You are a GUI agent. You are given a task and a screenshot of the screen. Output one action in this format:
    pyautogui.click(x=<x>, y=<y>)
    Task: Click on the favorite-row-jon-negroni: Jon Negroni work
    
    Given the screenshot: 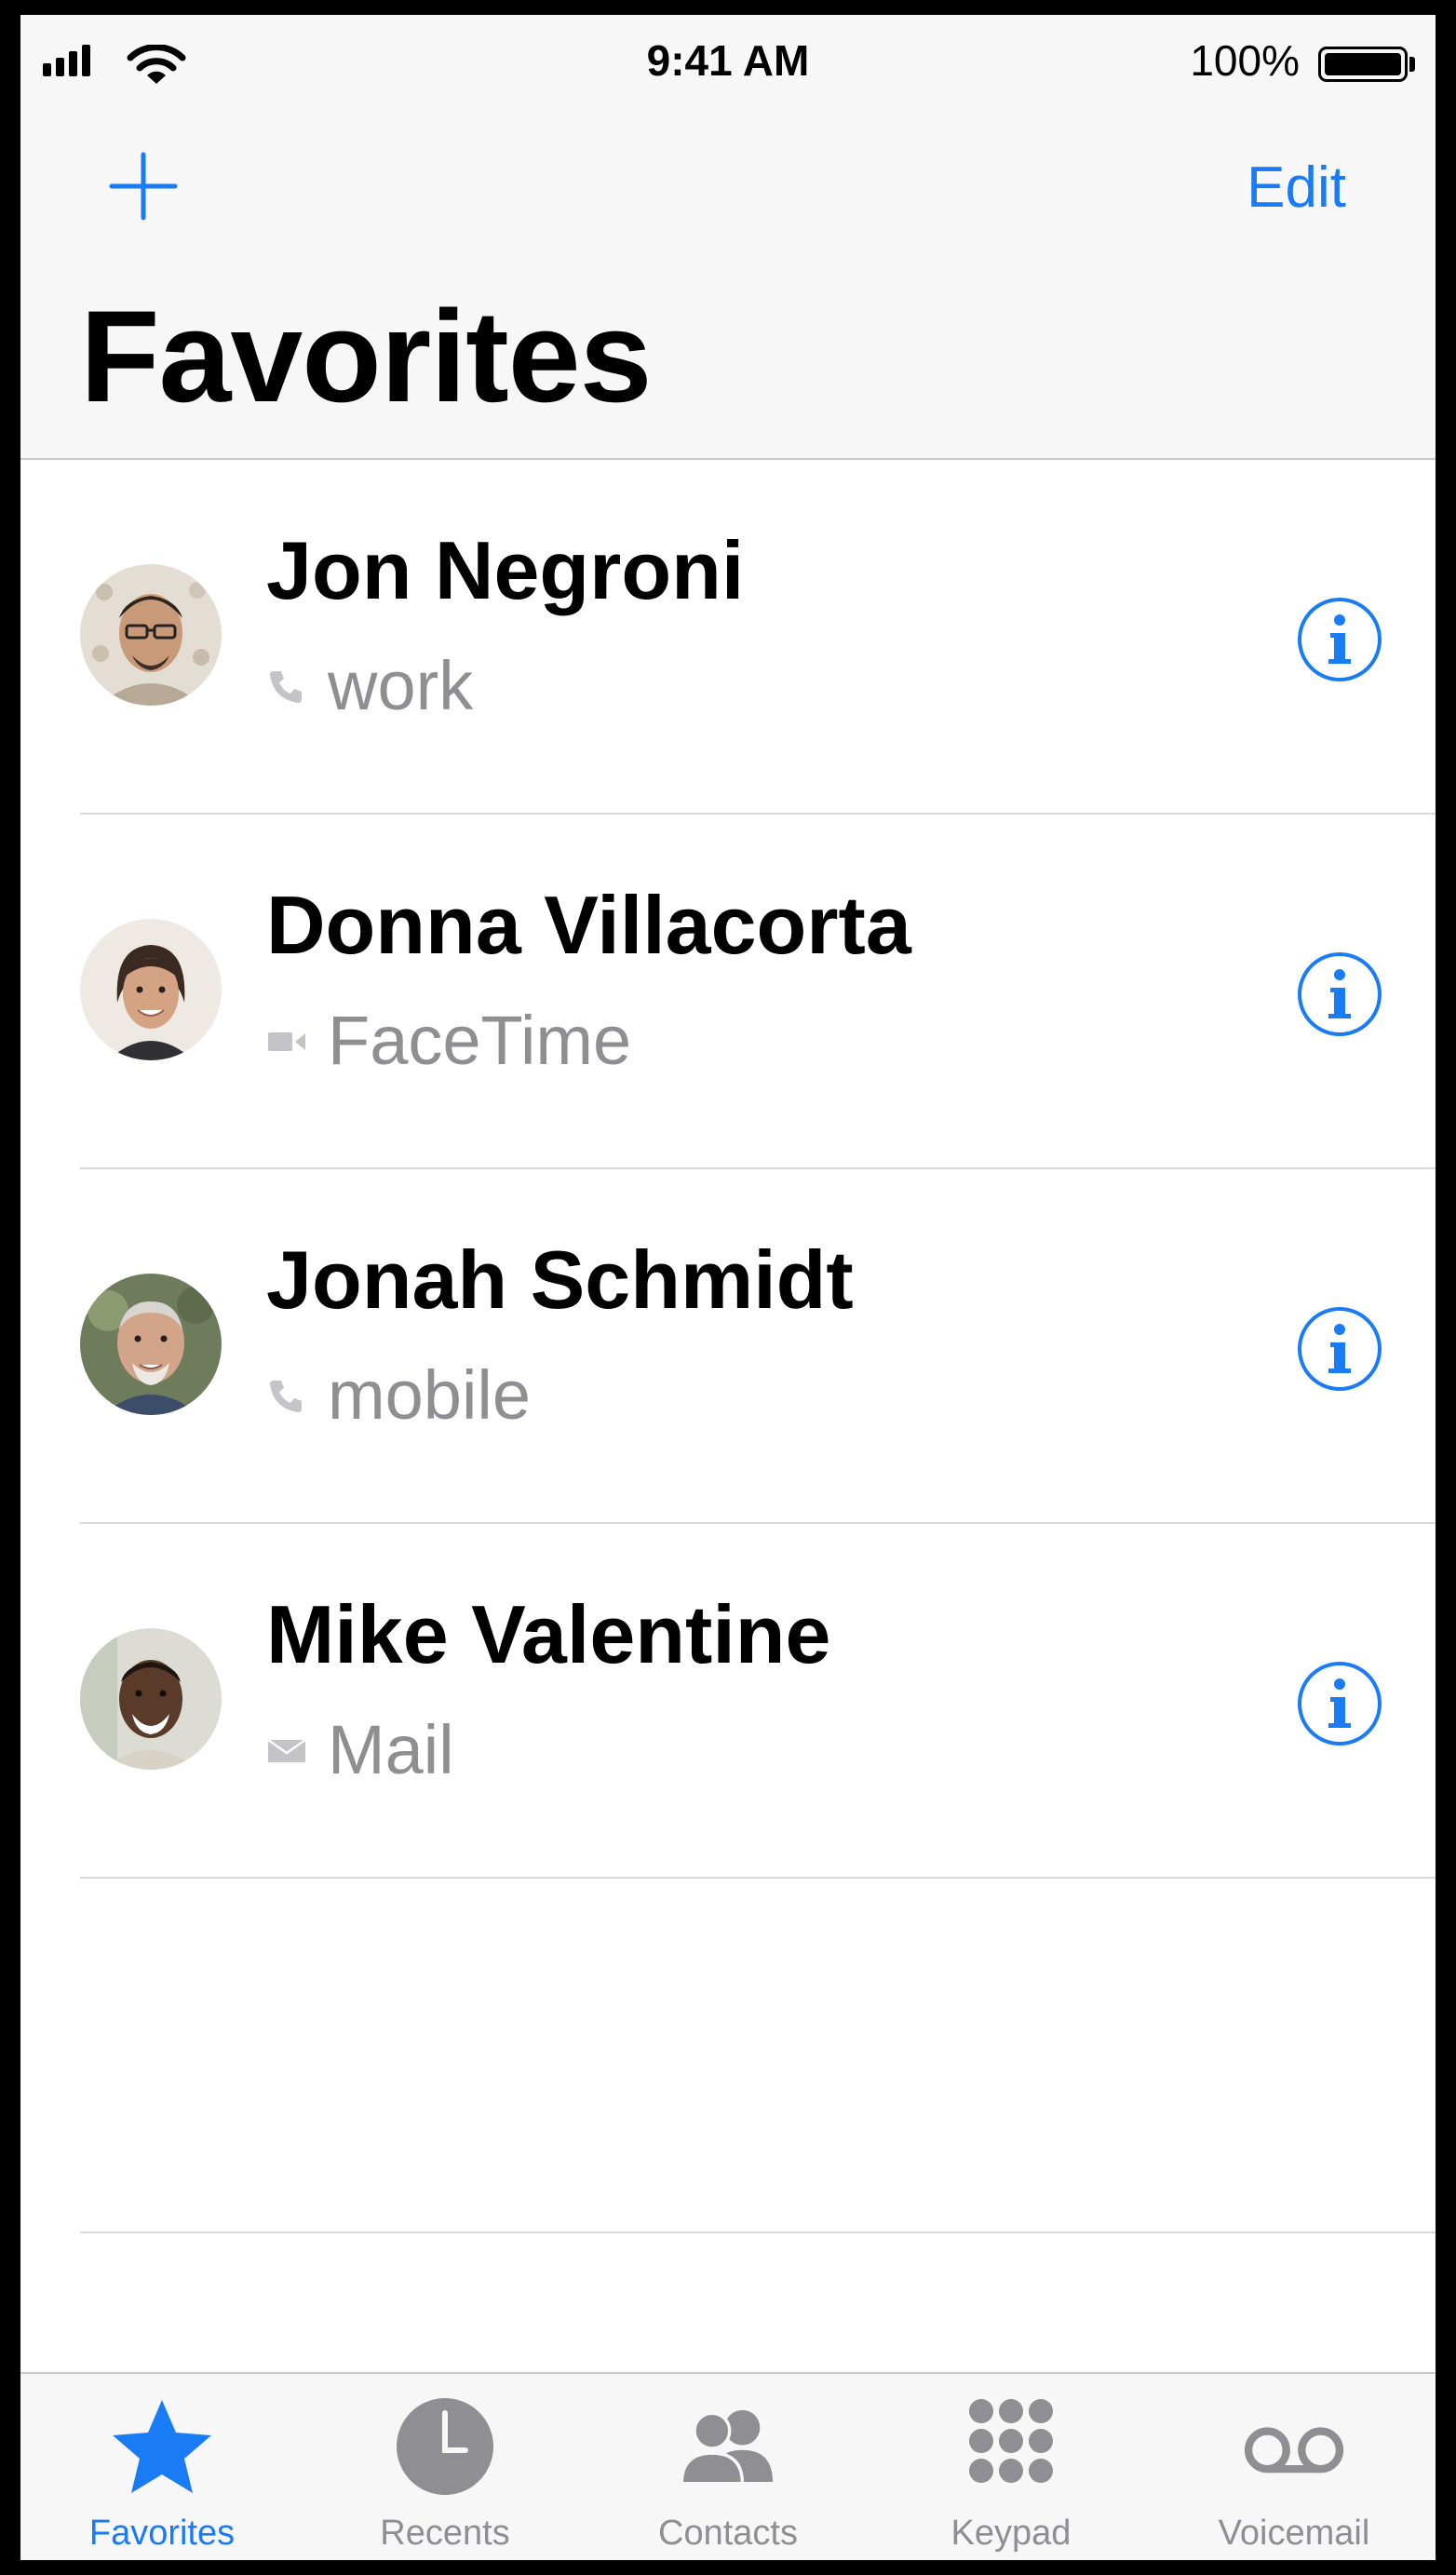 What is the action you would take?
    pyautogui.click(x=728, y=637)
    